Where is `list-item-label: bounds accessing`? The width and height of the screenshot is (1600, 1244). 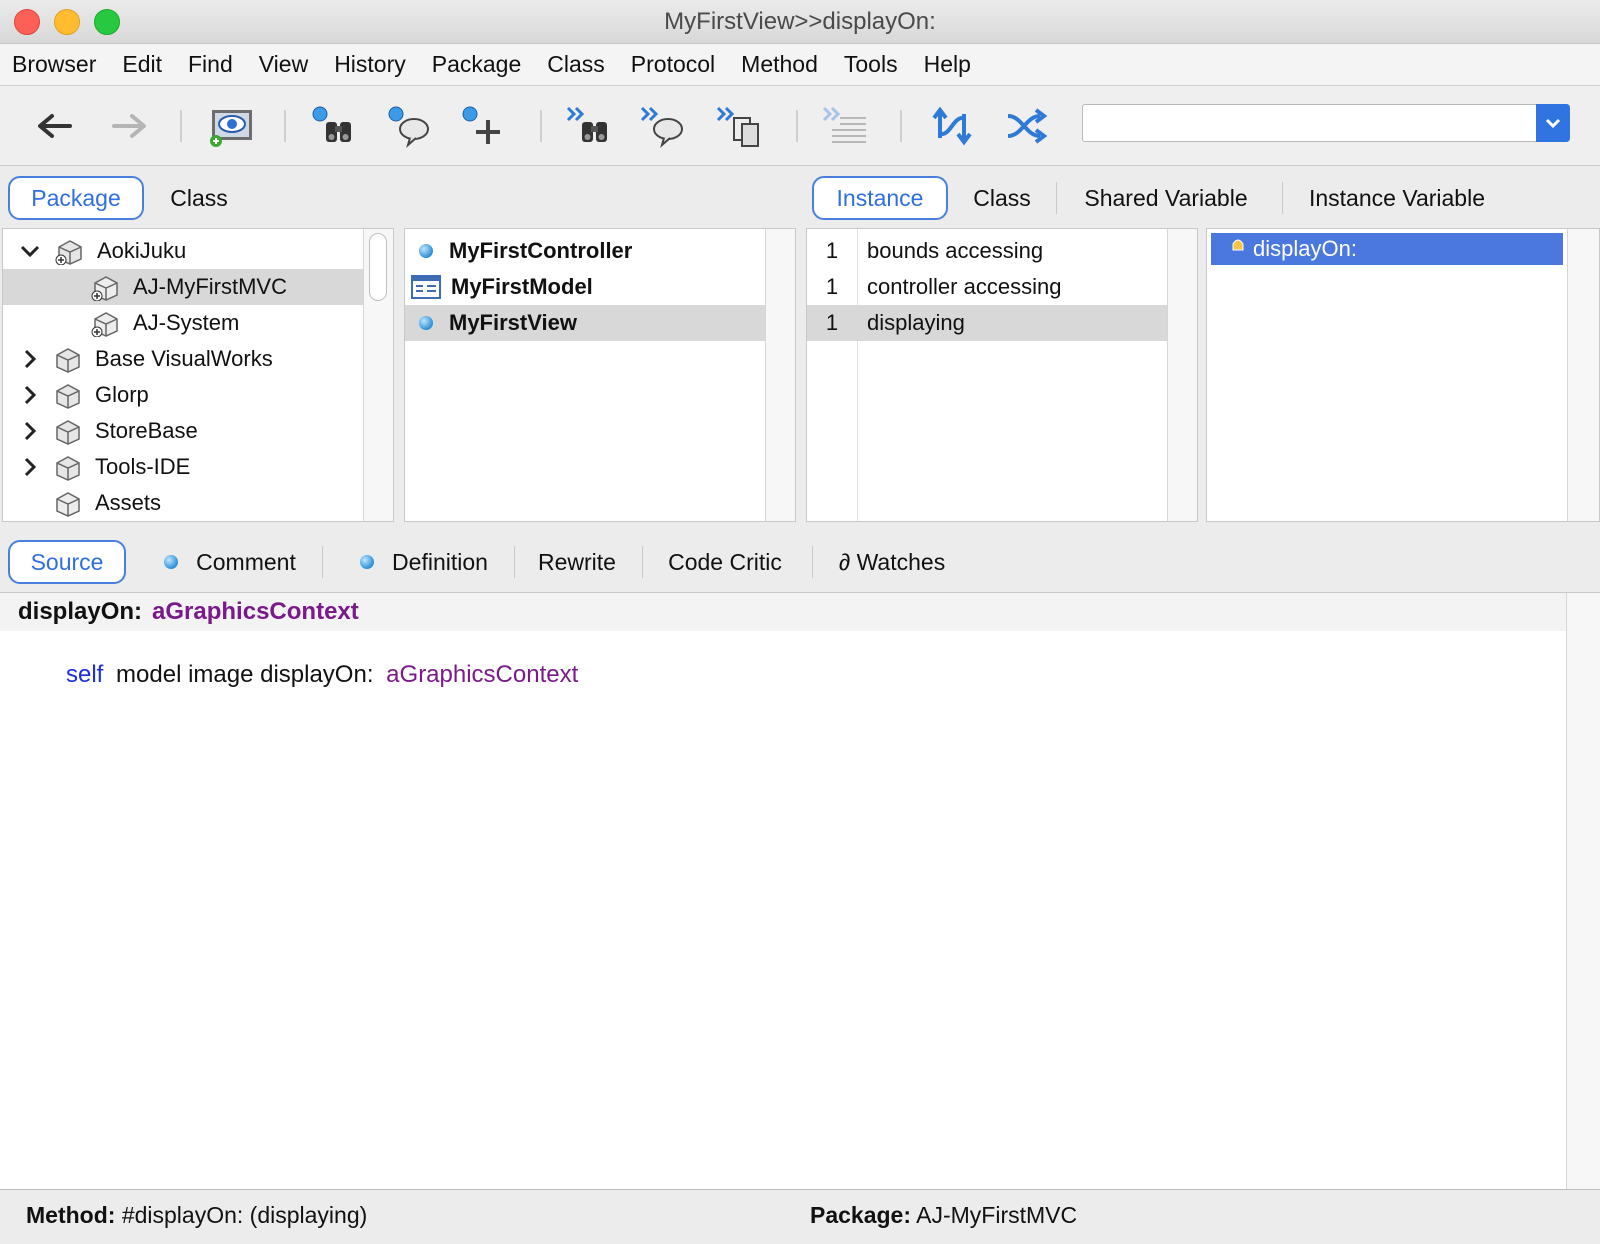
list-item-label: bounds accessing is located at coordinates (955, 250).